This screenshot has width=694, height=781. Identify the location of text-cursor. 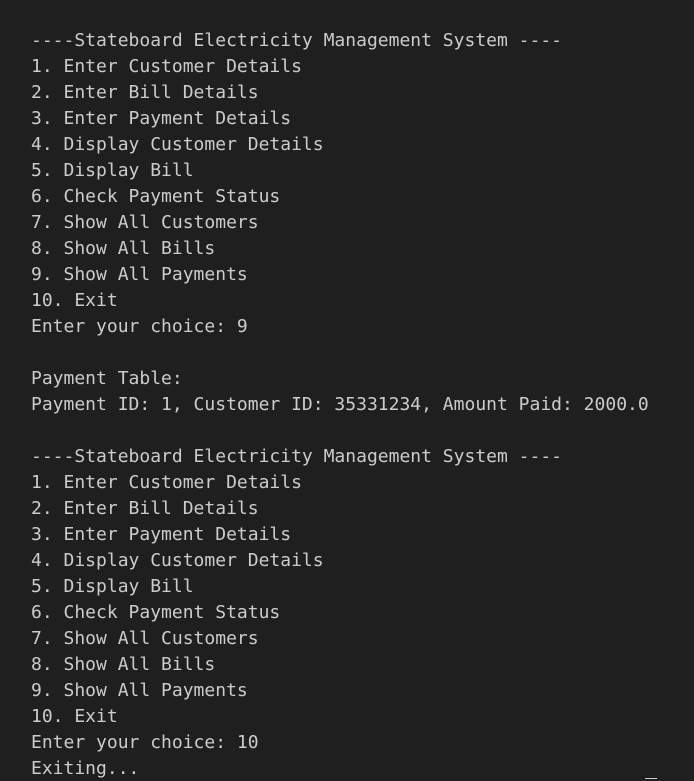
(651, 778).